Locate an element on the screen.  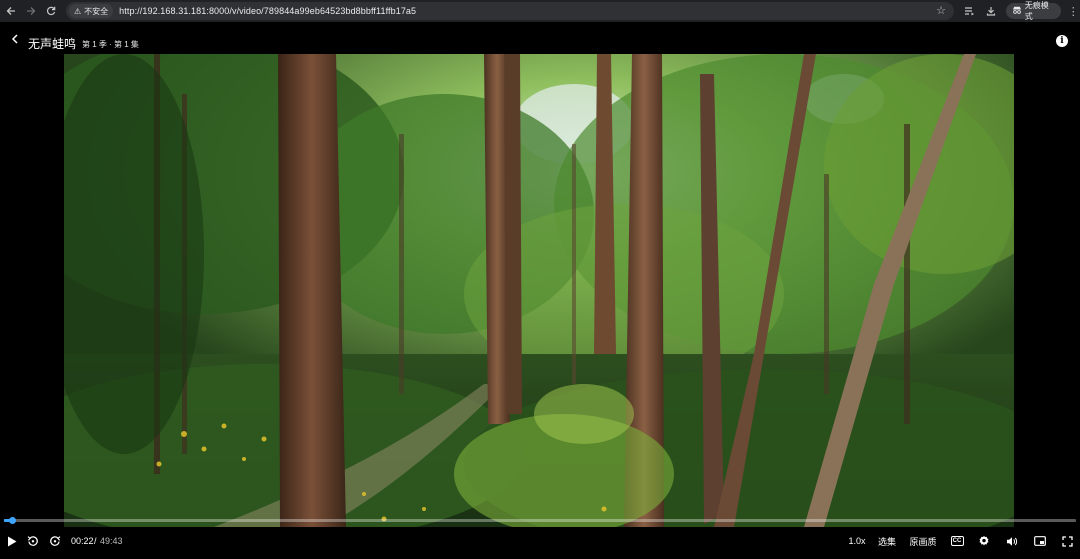
video-title: 无声蛙鸣 is located at coordinates (52, 44).